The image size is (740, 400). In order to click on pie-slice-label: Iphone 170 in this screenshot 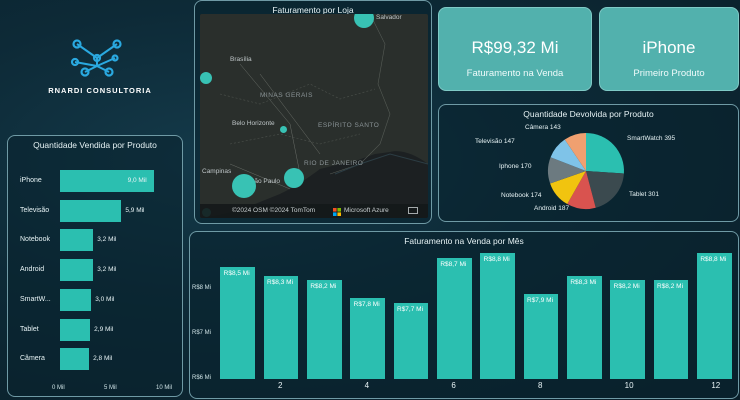, I will do `click(515, 166)`.